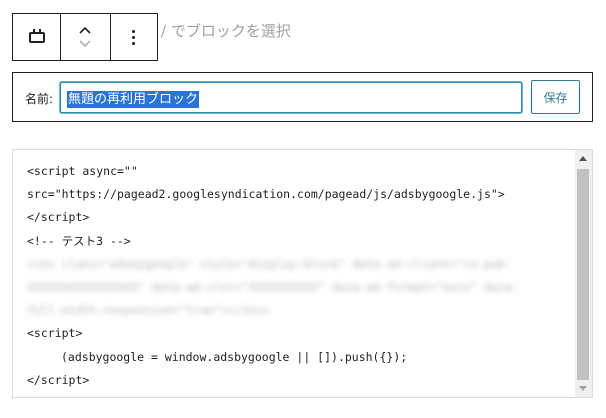 Image resolution: width=606 pixels, height=418 pixels. What do you see at coordinates (85, 30) in the screenshot?
I see `chevron-up-icon` at bounding box center [85, 30].